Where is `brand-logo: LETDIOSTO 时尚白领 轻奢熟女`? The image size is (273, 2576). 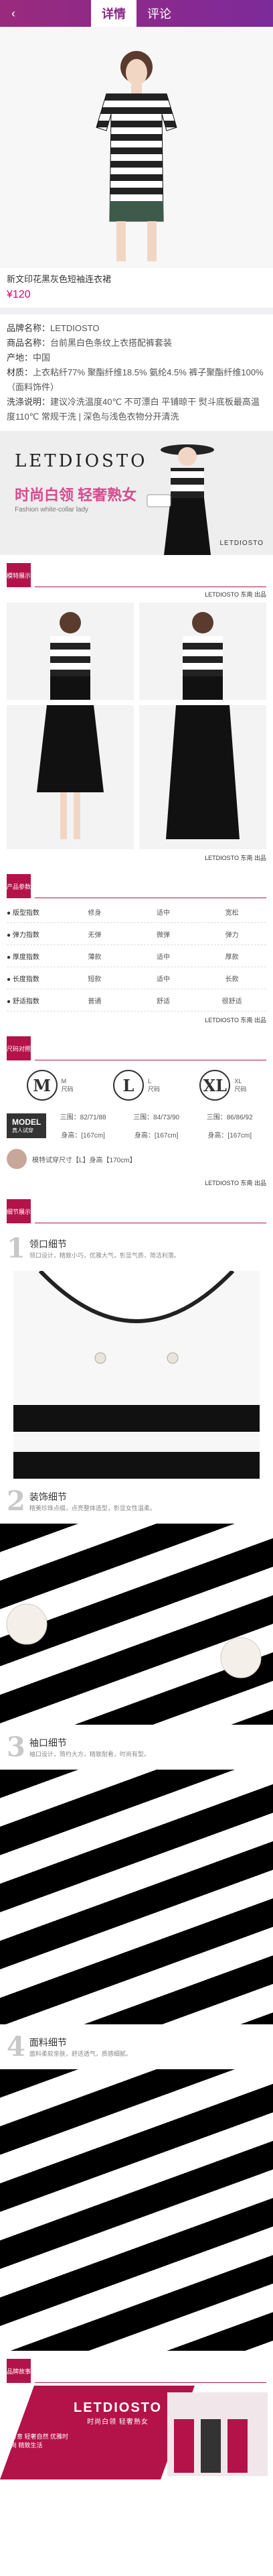
brand-logo: LETDIOSTO 时尚白领 轻奢熟女 is located at coordinates (118, 2413).